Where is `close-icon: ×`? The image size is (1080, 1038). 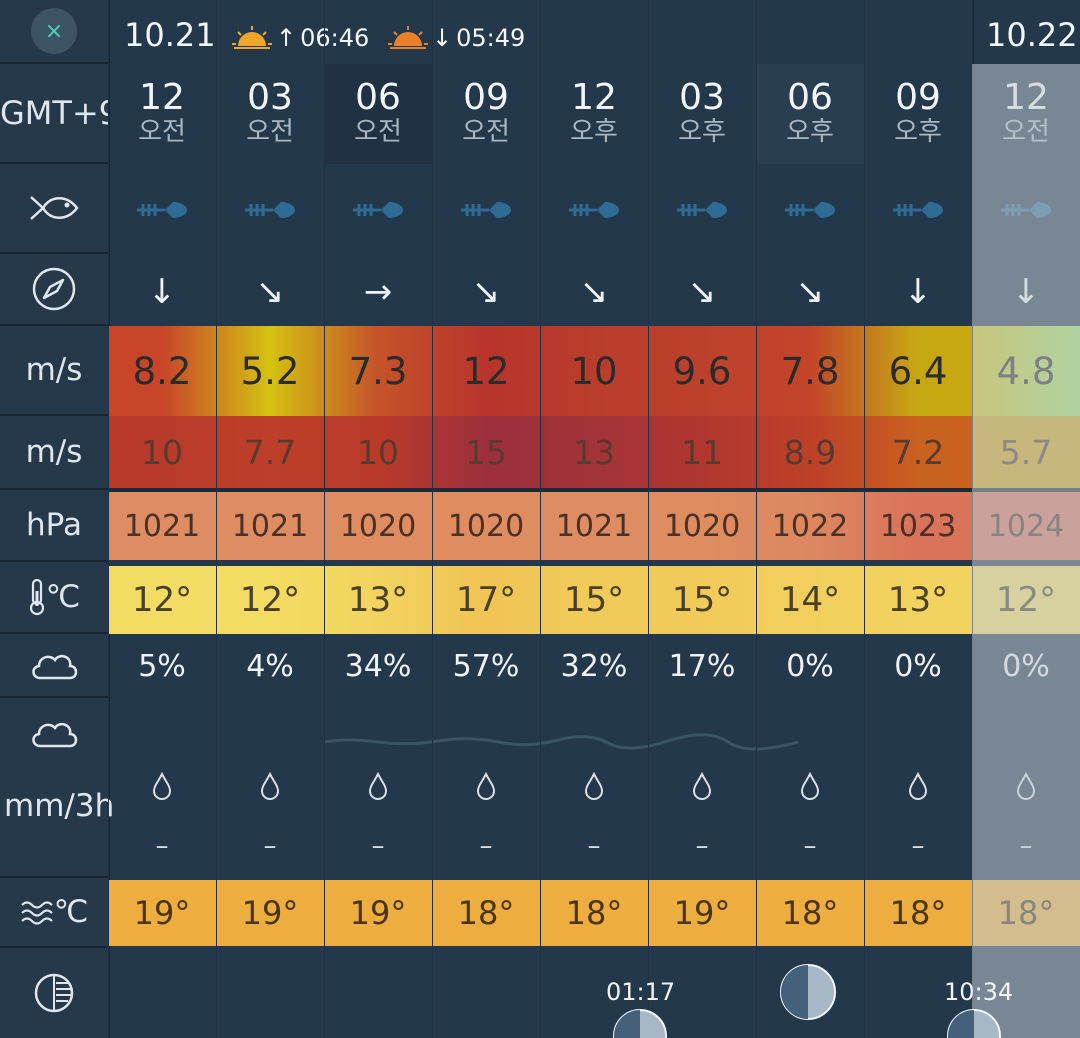
close-icon: × is located at coordinates (54, 31).